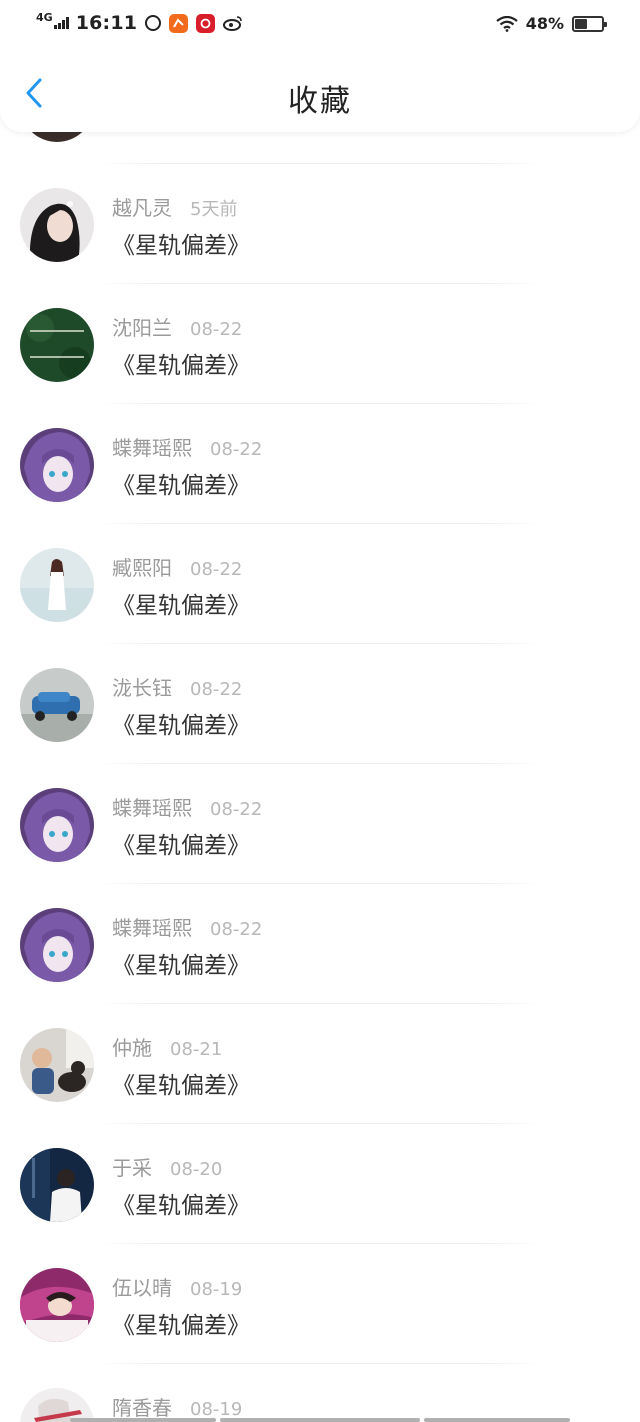 The height and width of the screenshot is (1422, 640). Describe the element at coordinates (196, 1049) in the screenshot. I see `timestamp: 08-21` at that location.